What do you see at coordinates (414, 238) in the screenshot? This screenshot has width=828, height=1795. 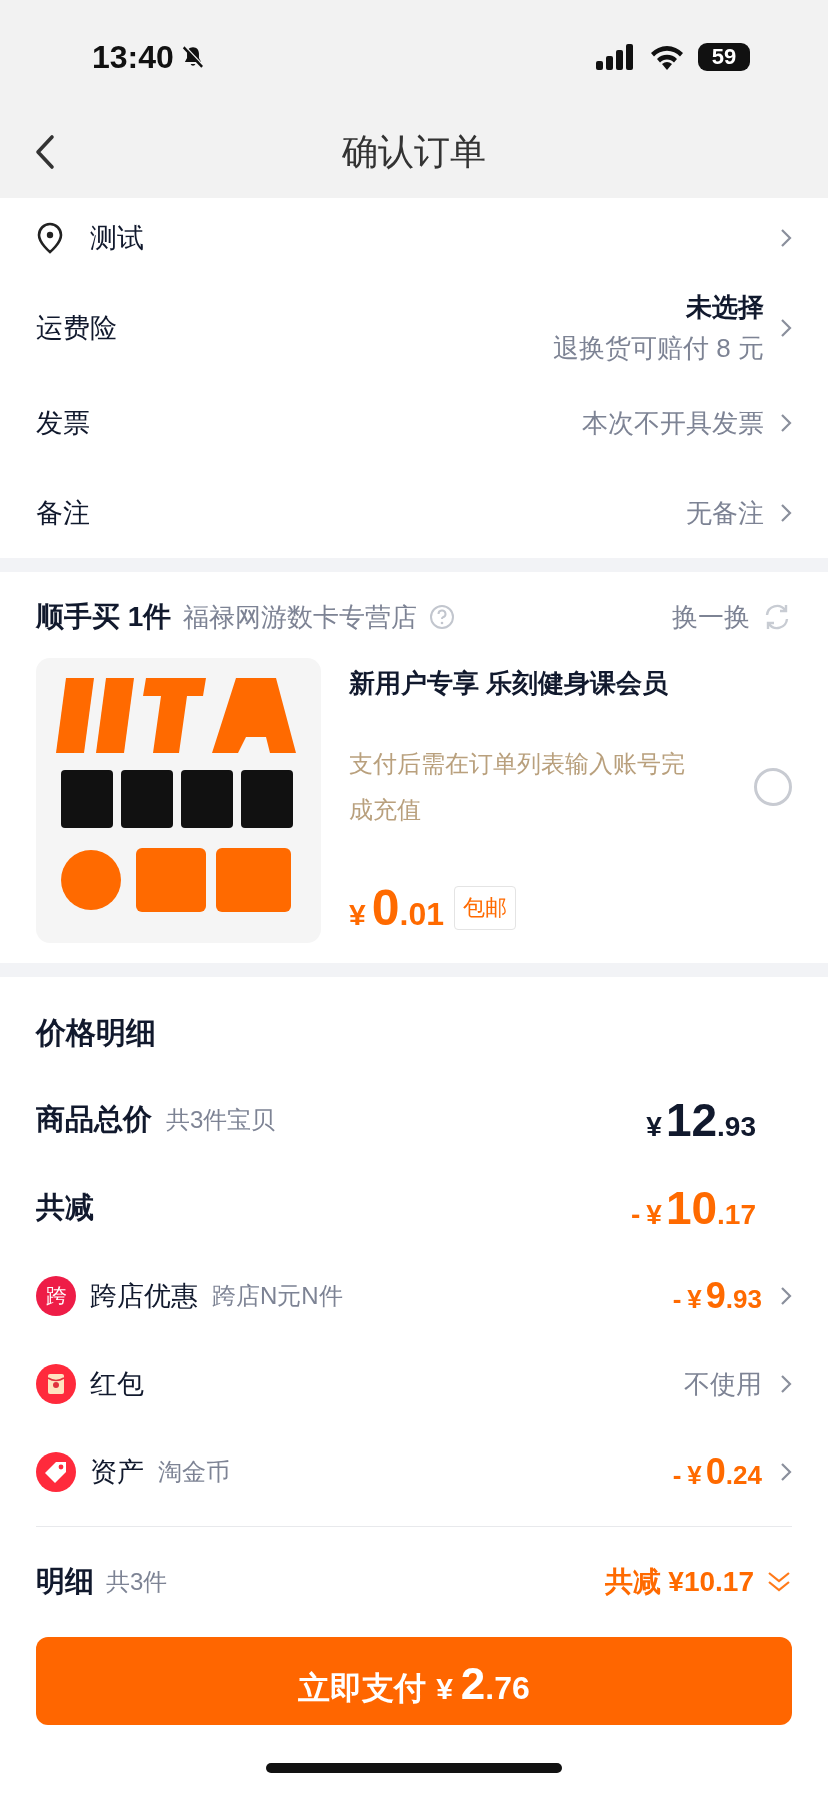 I see `address-row: 测试` at bounding box center [414, 238].